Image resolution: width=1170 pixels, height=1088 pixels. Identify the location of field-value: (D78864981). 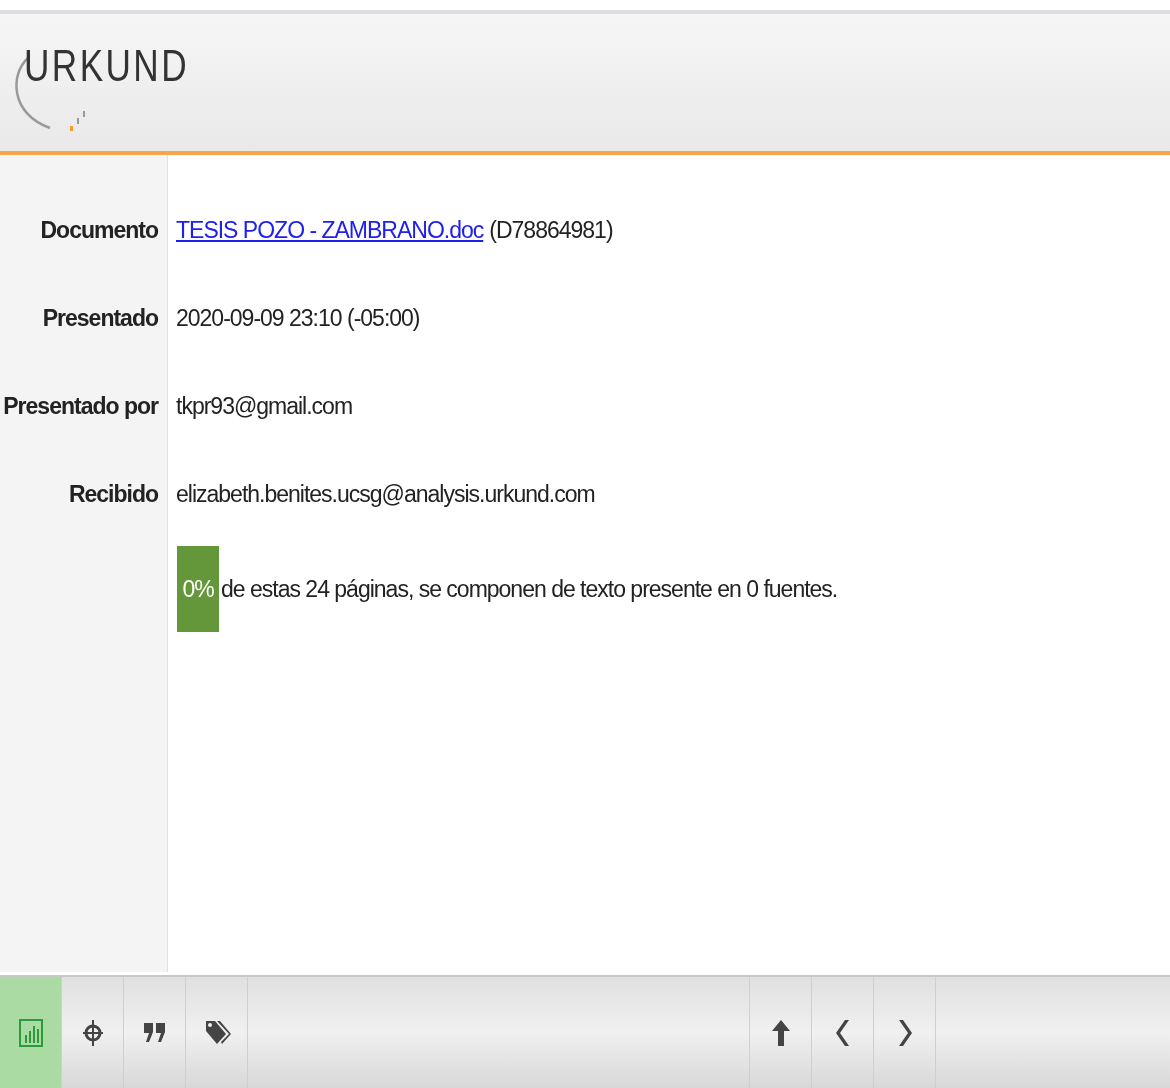
(551, 230).